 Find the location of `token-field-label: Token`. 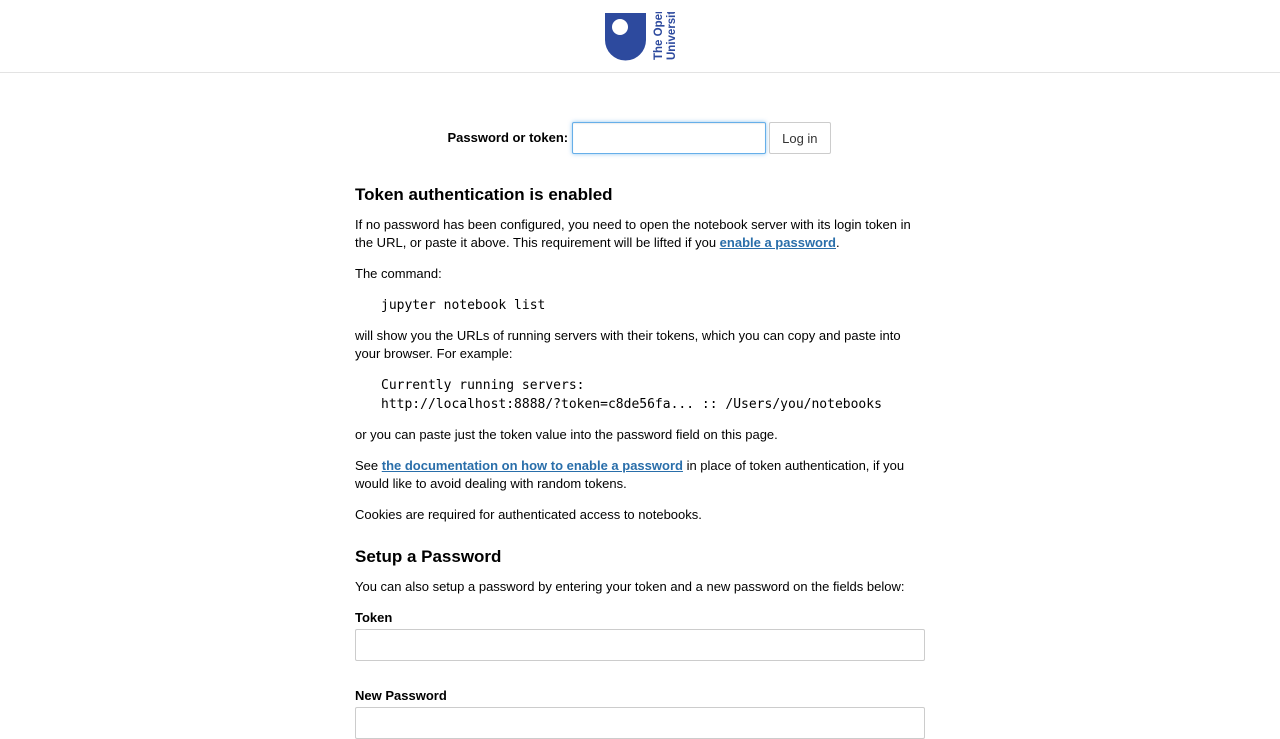

token-field-label: Token is located at coordinates (374, 617).